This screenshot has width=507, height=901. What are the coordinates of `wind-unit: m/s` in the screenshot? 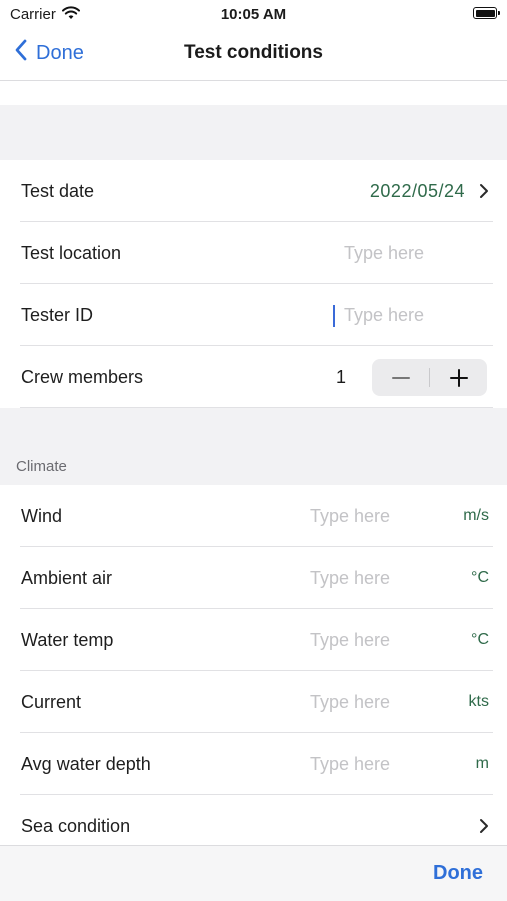 It's located at (476, 515).